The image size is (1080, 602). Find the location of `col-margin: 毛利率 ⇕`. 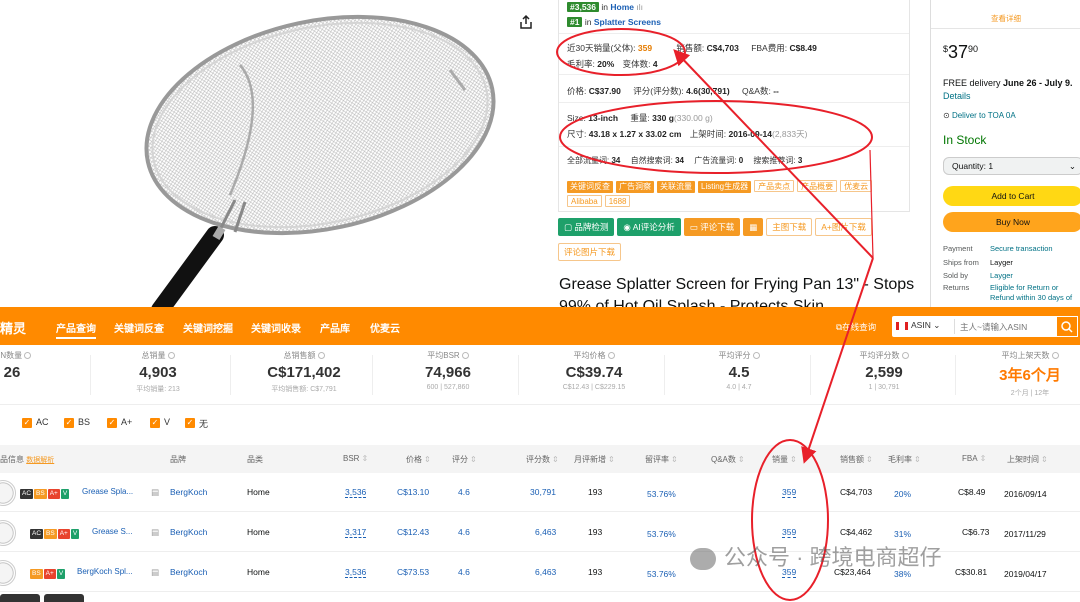

col-margin: 毛利率 ⇕ is located at coordinates (904, 459).